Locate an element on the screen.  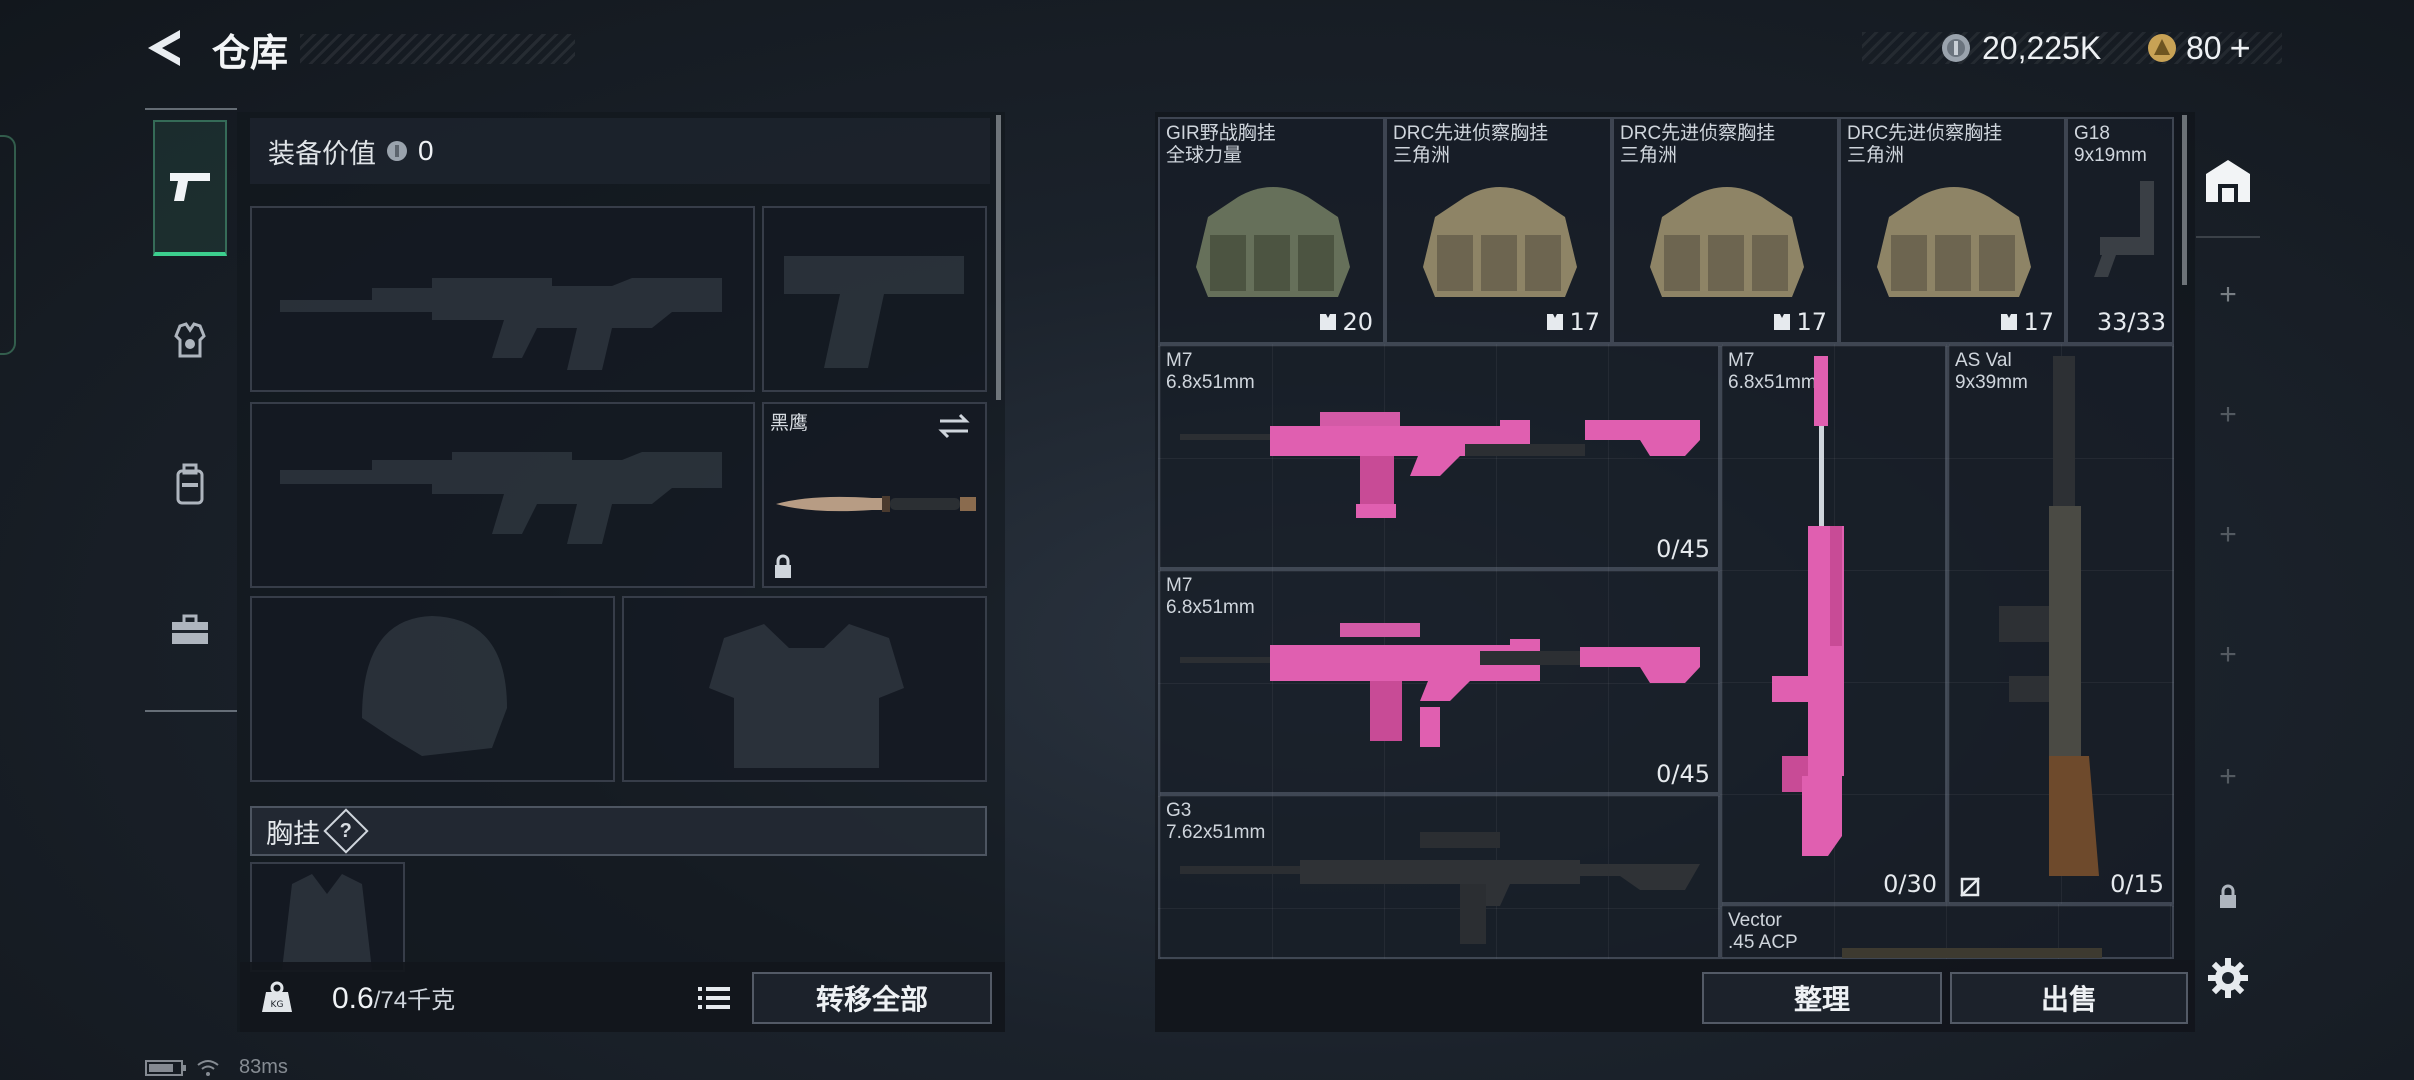
weight-icon-box: KG is located at coordinates (277, 997).